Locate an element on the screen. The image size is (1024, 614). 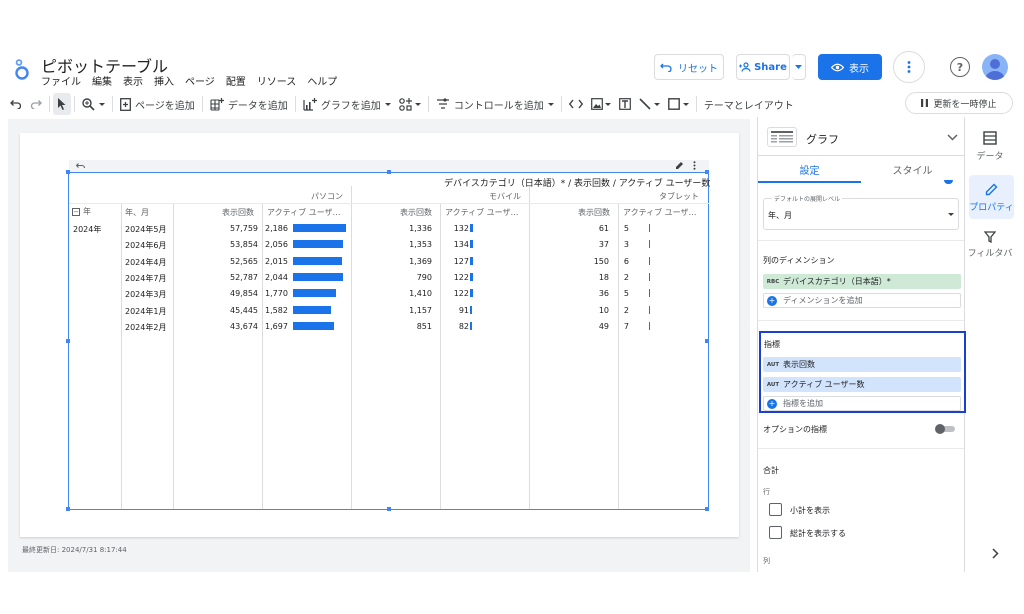
pc-users-cell: 2,186 is located at coordinates (276, 228).